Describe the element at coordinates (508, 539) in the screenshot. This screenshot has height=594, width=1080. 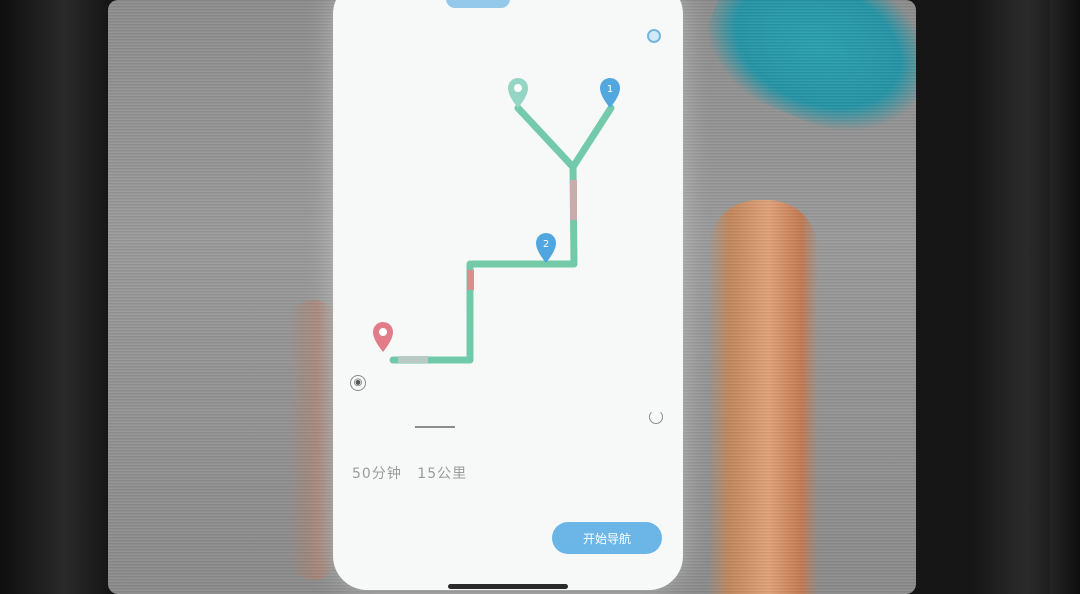
I see `bottom-action-row: 开始导航` at that location.